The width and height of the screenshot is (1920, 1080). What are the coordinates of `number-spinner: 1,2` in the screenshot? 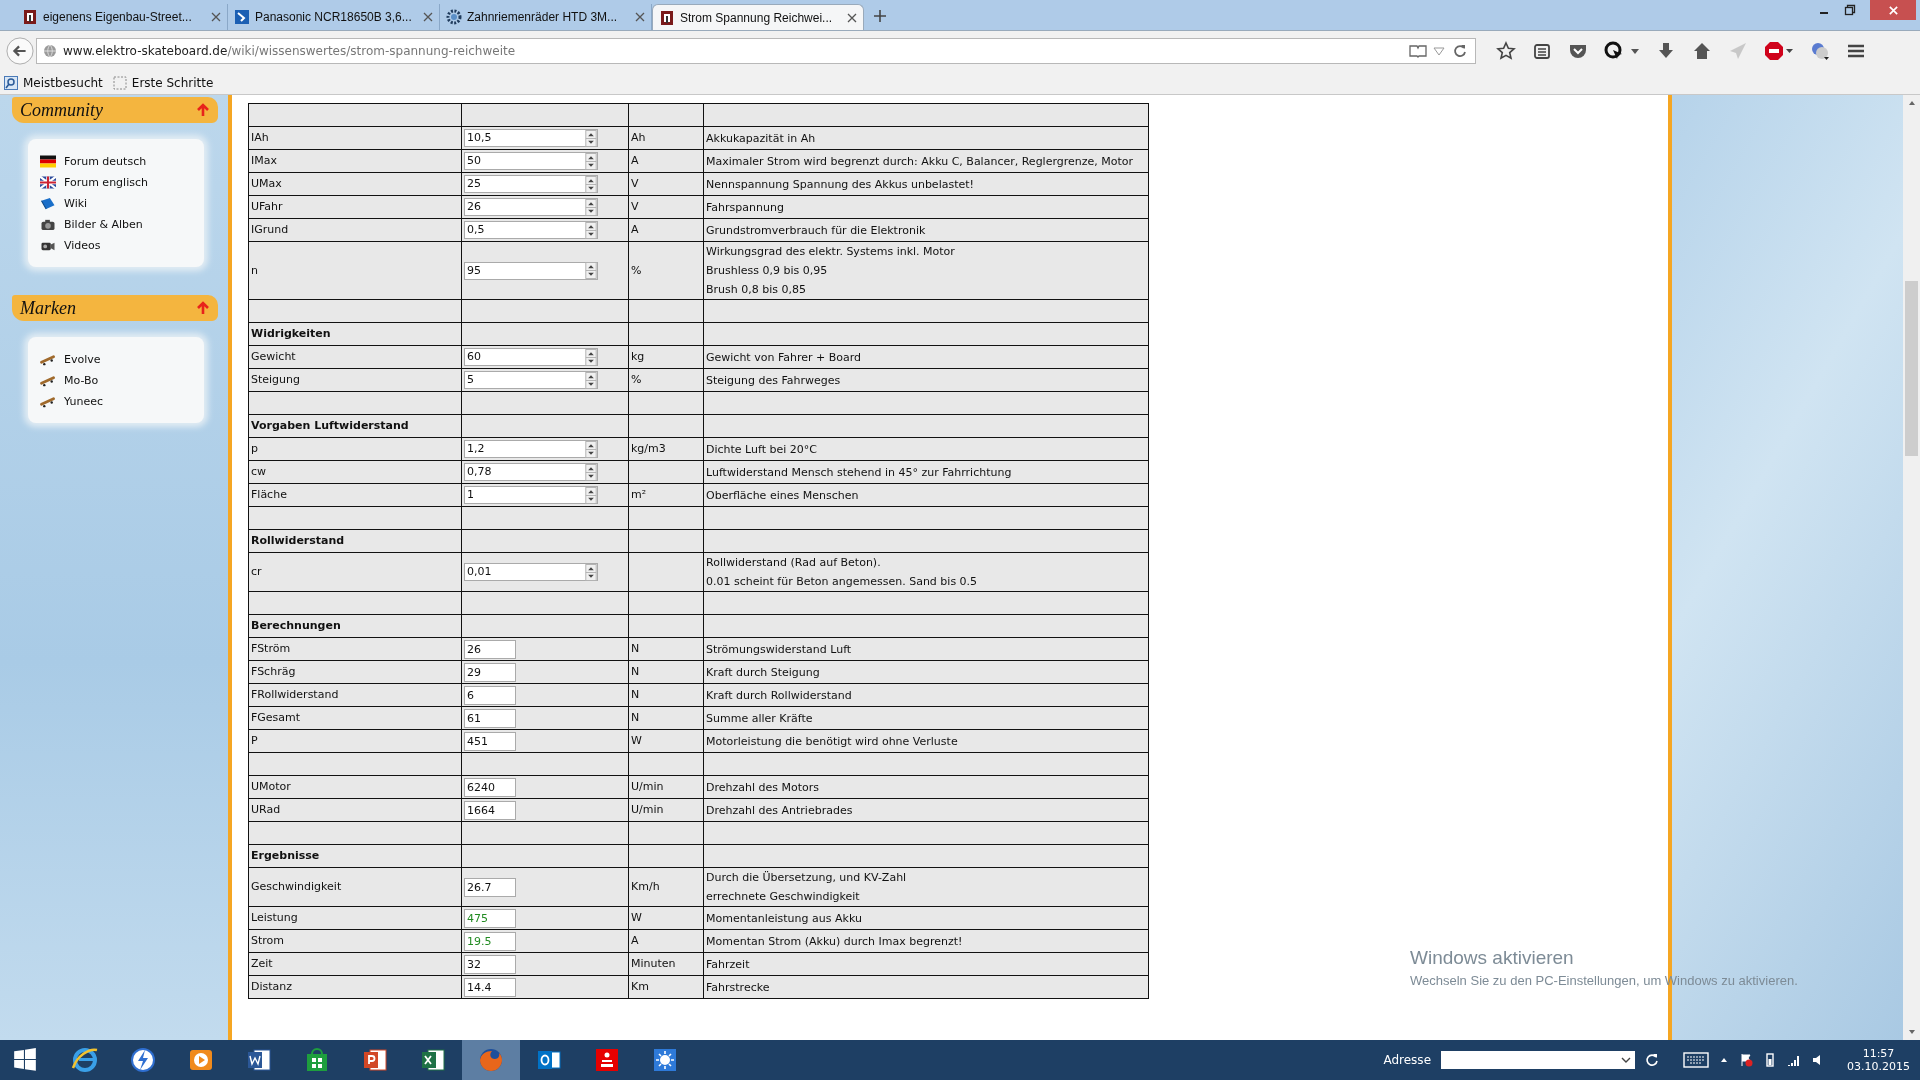 It's located at (531, 449).